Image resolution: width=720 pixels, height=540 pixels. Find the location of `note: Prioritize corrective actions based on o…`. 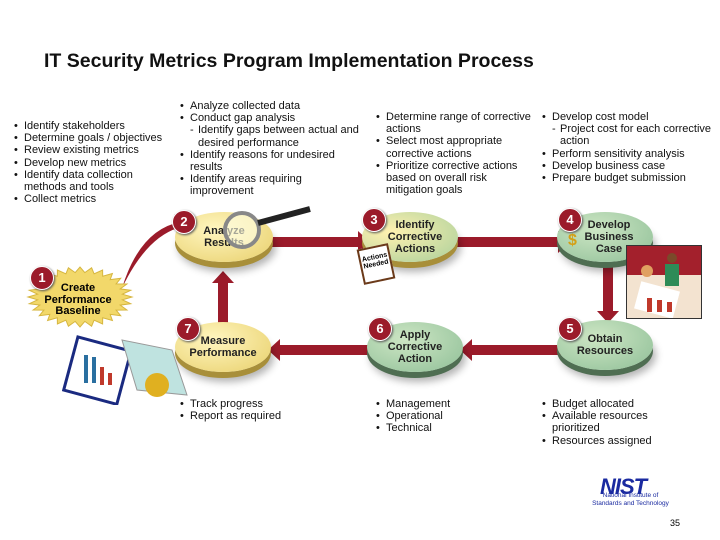

note: Prioritize corrective actions based on o… is located at coordinates (456, 178).